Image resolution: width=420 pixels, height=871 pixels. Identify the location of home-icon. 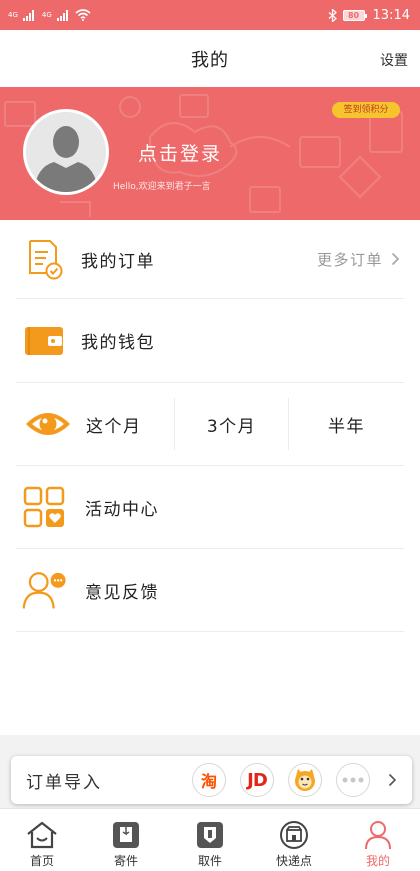
(42, 835).